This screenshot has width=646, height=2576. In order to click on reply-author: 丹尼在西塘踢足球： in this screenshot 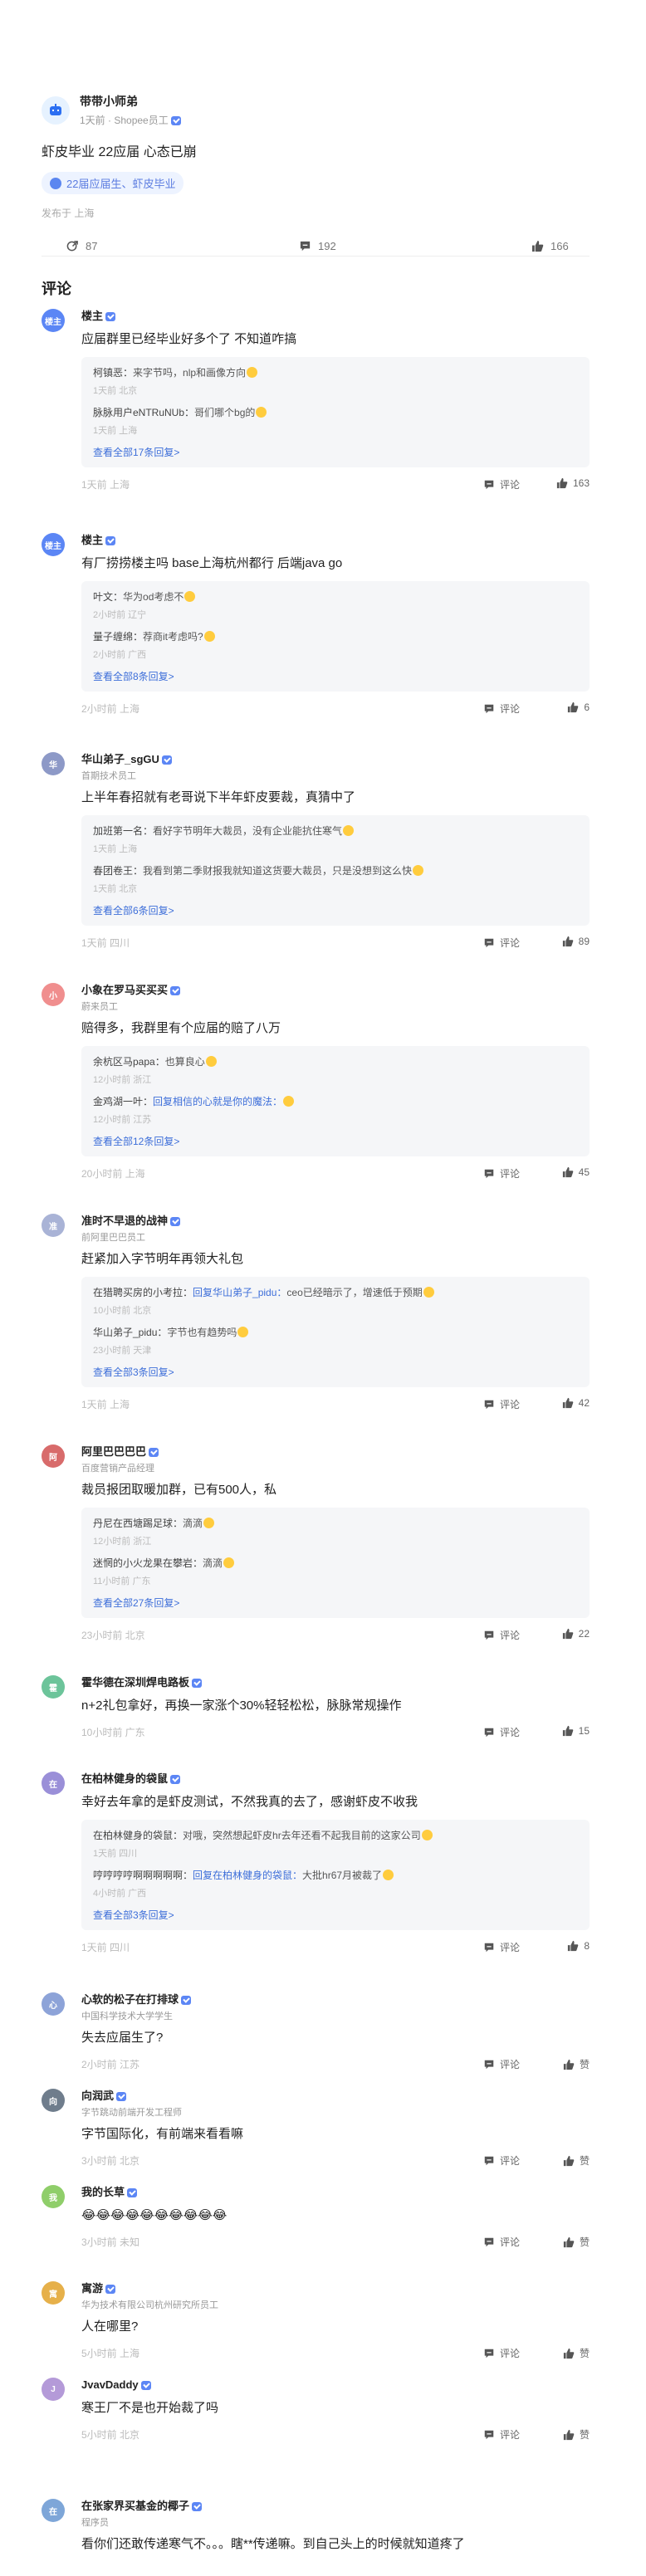, I will do `click(138, 1523)`.